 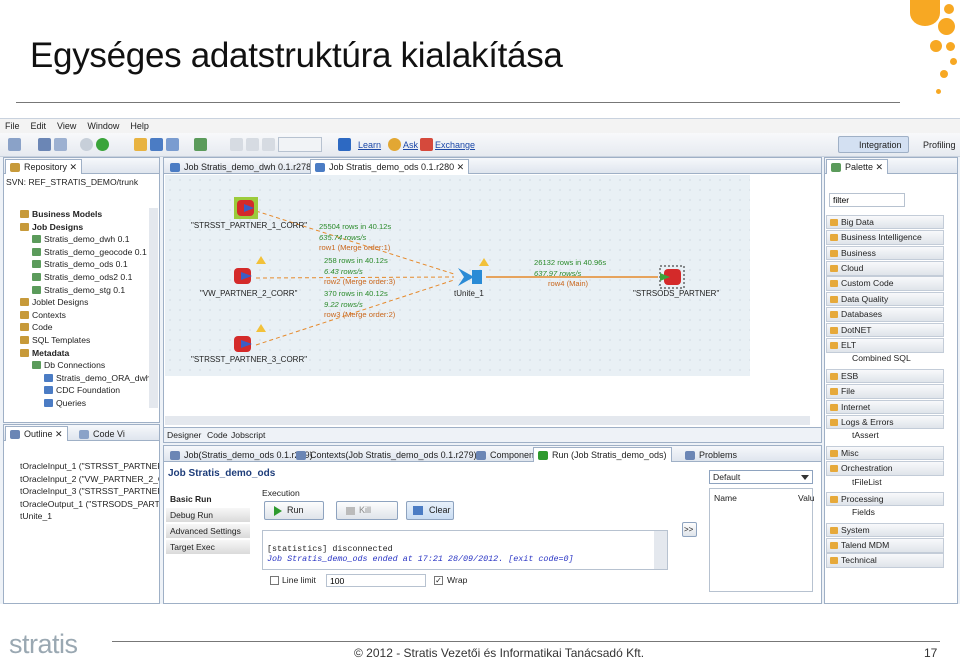 I want to click on new-icon, so click(x=14, y=144).